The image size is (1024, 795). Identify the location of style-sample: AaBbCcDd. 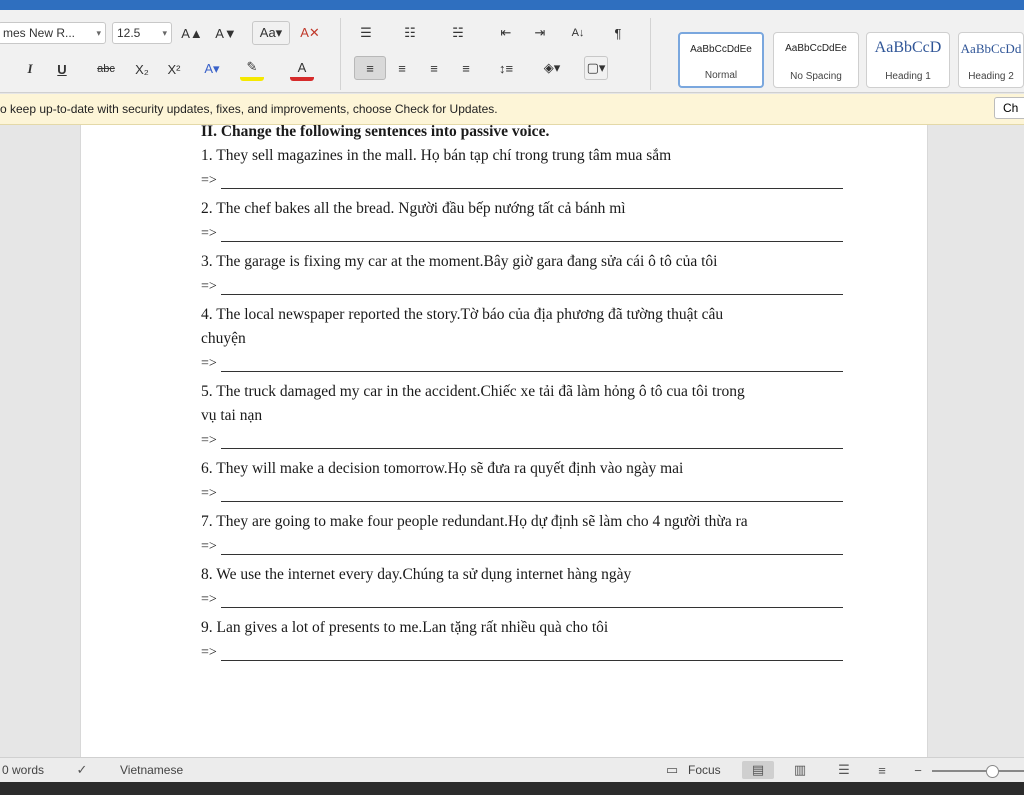
(991, 48).